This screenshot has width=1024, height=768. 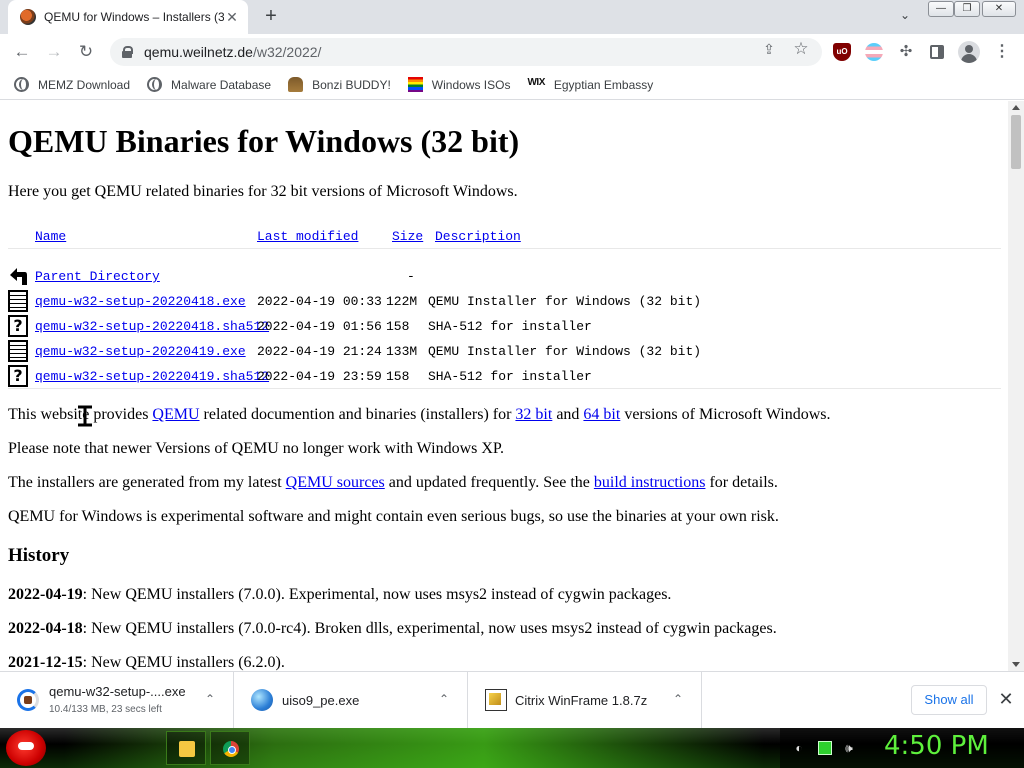 What do you see at coordinates (874, 52) in the screenshot?
I see `trans-flag-extension-icon` at bounding box center [874, 52].